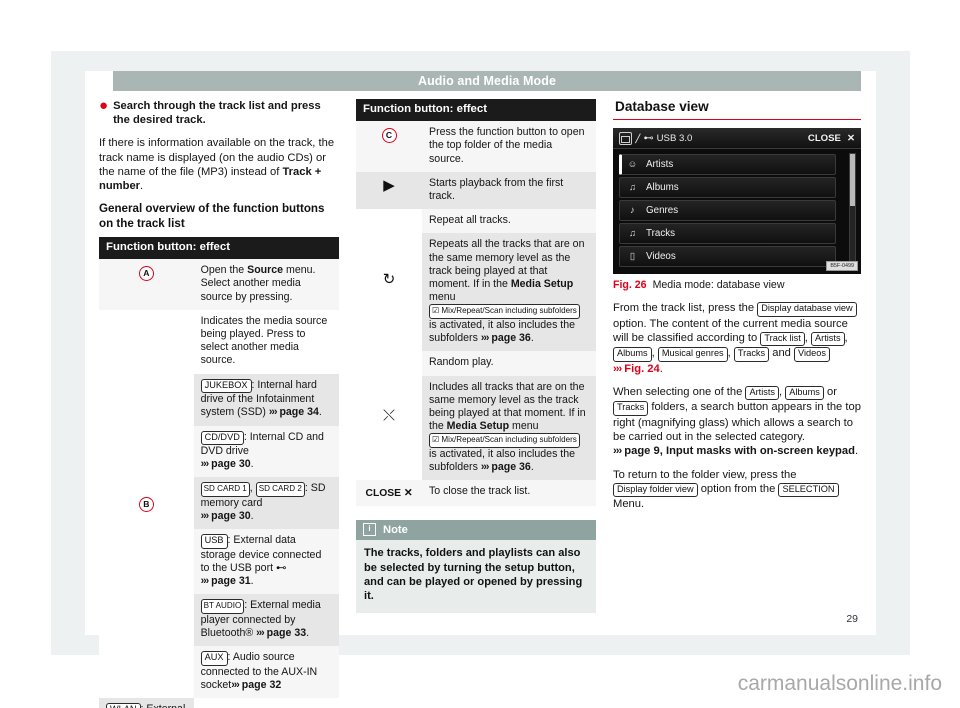 The width and height of the screenshot is (960, 708). I want to click on p3-a: To return to the folder view, press the, so click(705, 474).